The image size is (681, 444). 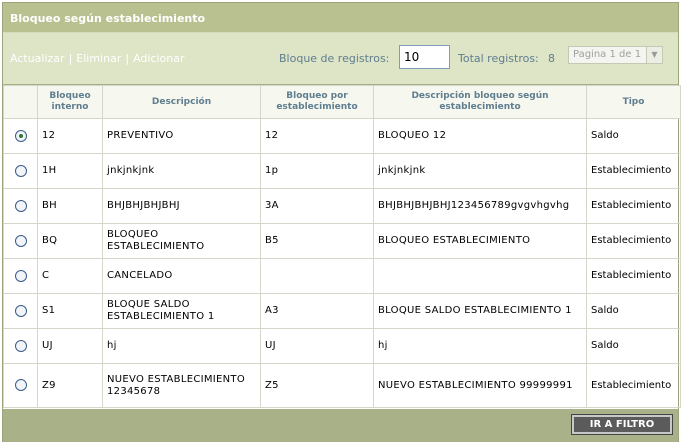 What do you see at coordinates (158, 58) in the screenshot?
I see `adicionar-link: Adicionar` at bounding box center [158, 58].